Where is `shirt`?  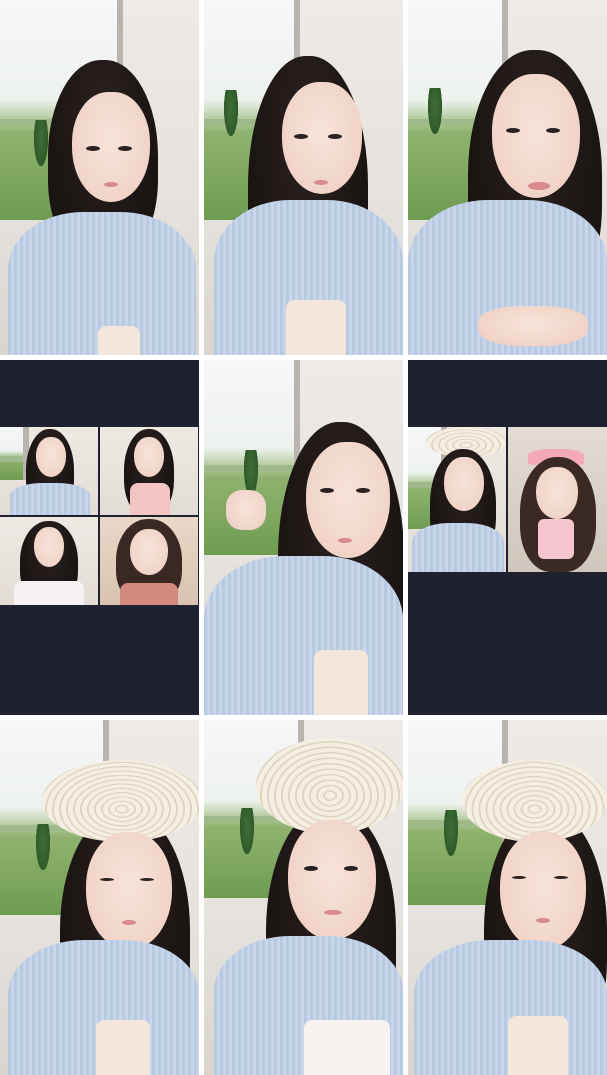 shirt is located at coordinates (303, 635).